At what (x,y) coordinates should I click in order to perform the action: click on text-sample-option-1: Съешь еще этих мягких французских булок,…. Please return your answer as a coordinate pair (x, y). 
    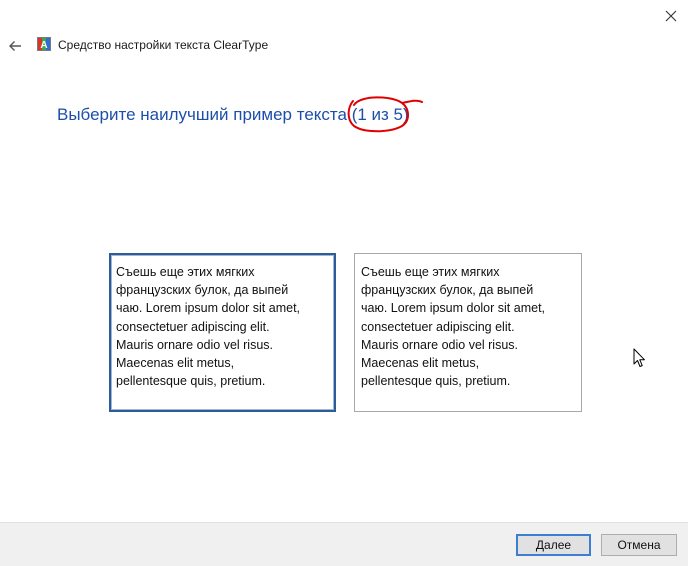
    Looking at the image, I should click on (222, 332).